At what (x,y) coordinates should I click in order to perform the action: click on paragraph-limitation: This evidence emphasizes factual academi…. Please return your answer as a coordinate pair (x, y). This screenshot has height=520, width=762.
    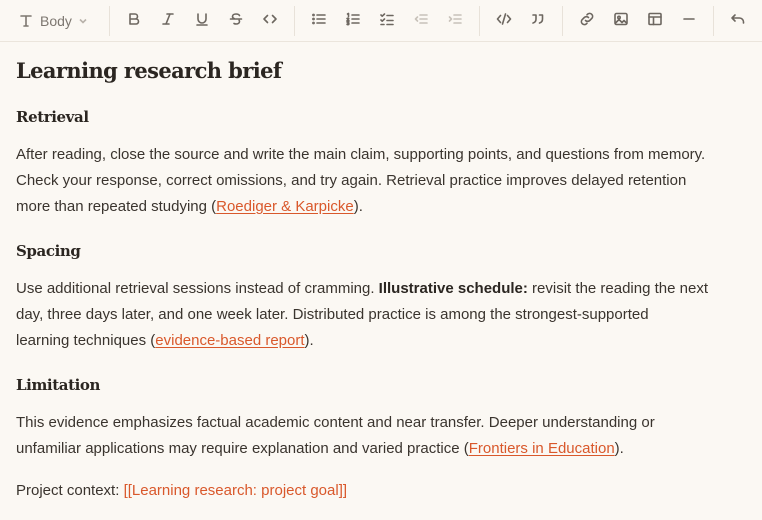
    Looking at the image, I should click on (381, 436).